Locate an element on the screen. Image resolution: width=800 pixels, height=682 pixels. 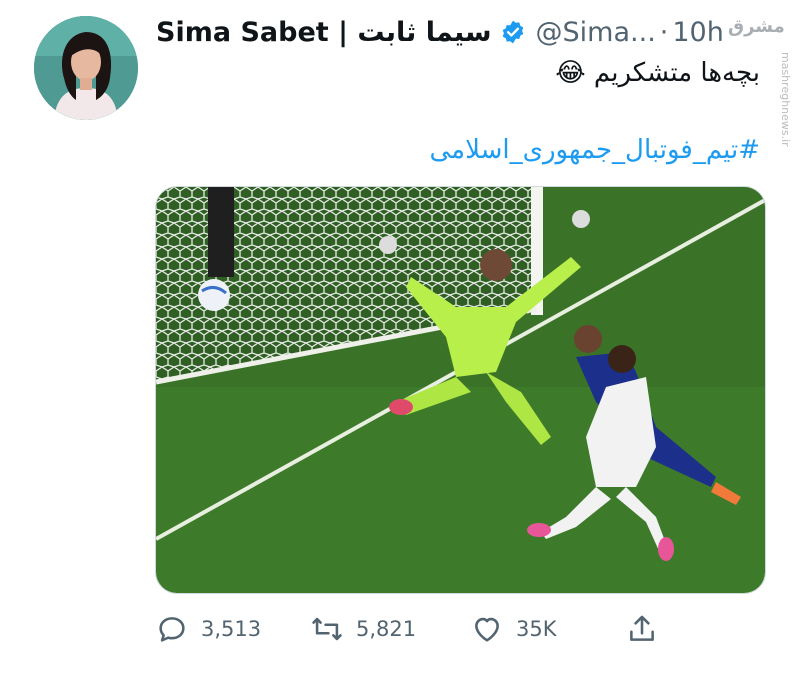
tweet-text: بچه‌ها متشکریم 😂 is located at coordinates (657, 73).